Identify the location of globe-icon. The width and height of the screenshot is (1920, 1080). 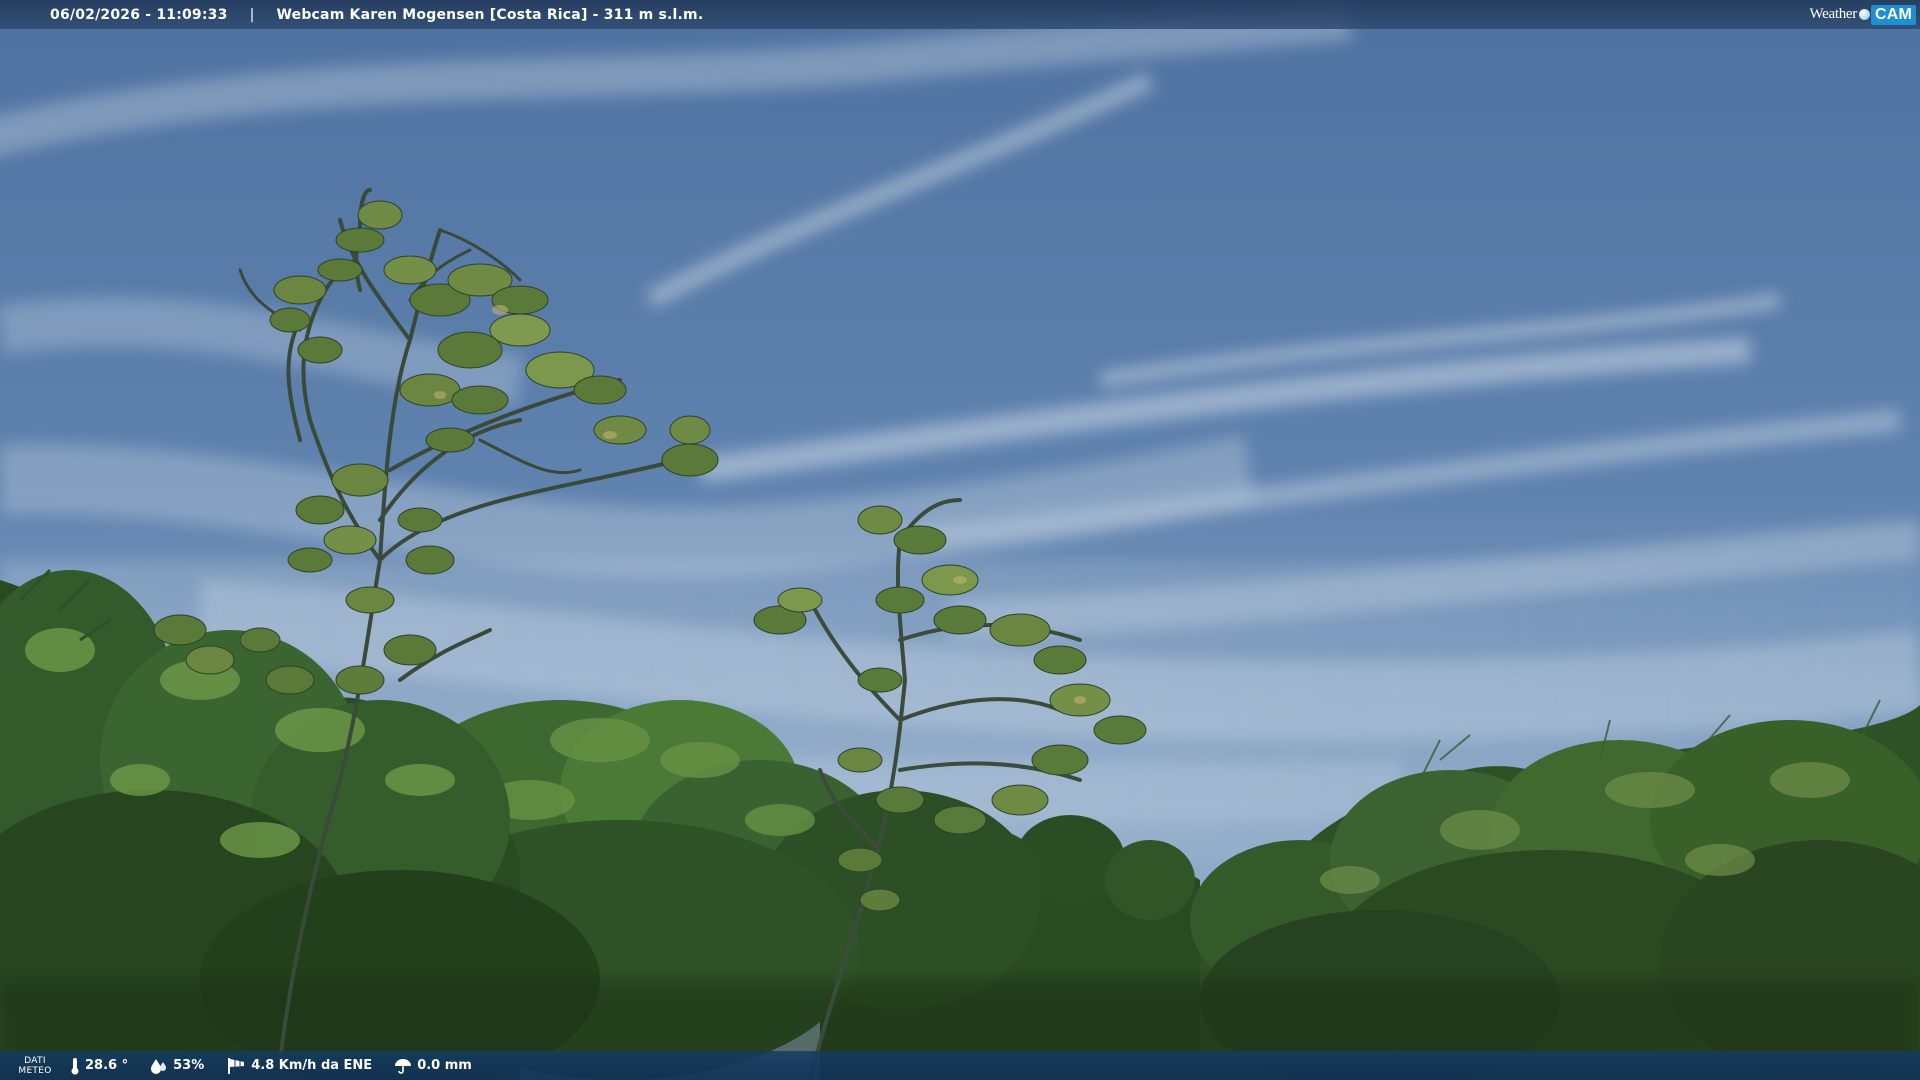
(1864, 14).